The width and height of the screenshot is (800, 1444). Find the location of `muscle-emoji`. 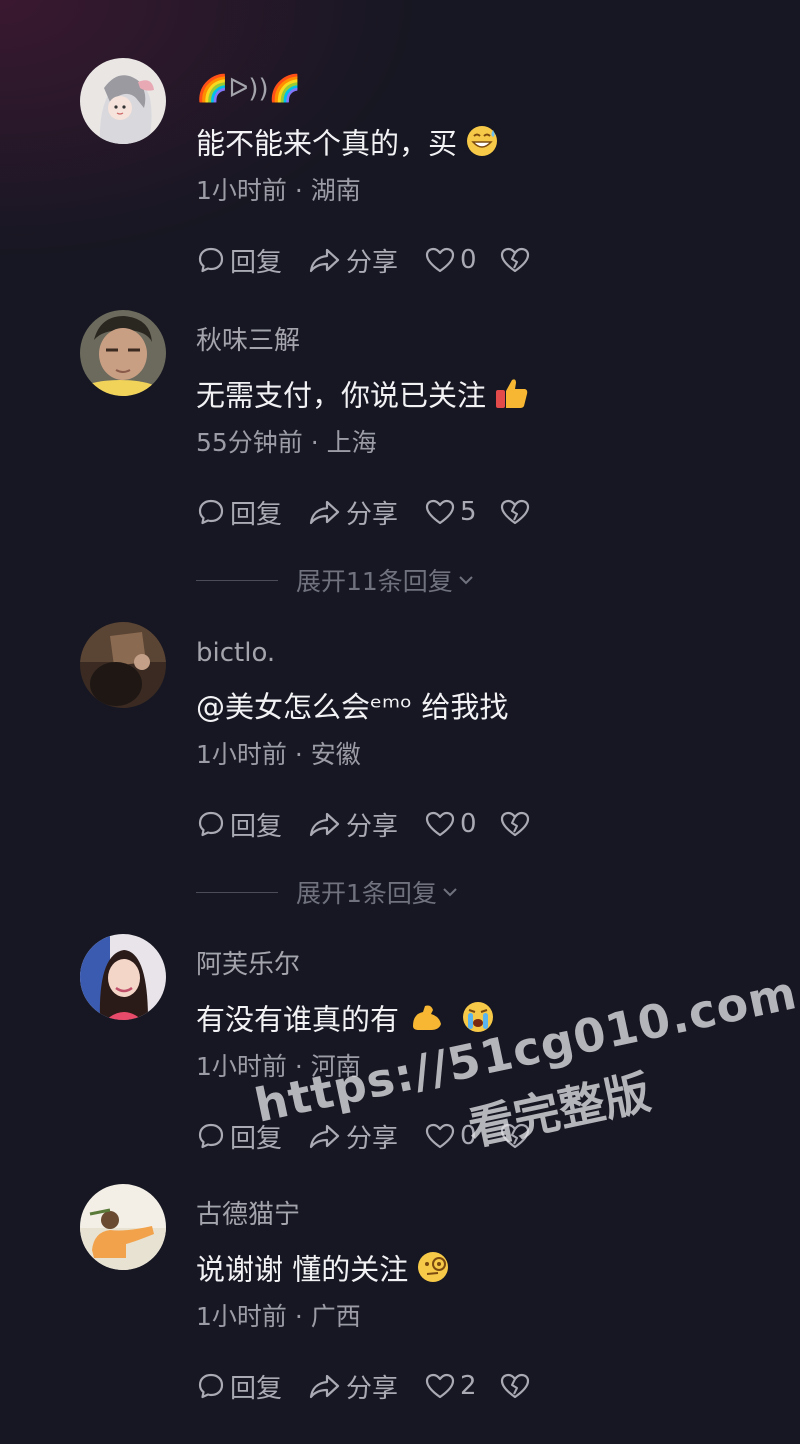

muscle-emoji is located at coordinates (427, 1021).